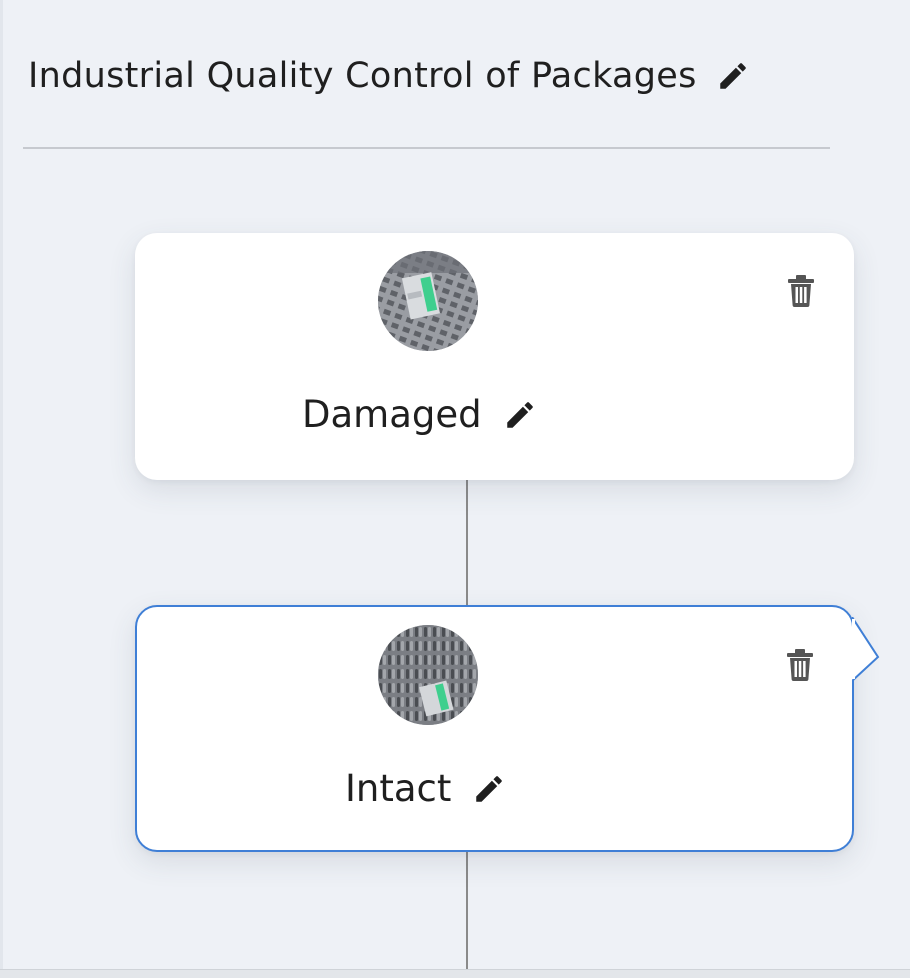  Describe the element at coordinates (1, 488) in the screenshot. I see `left-edge` at that location.